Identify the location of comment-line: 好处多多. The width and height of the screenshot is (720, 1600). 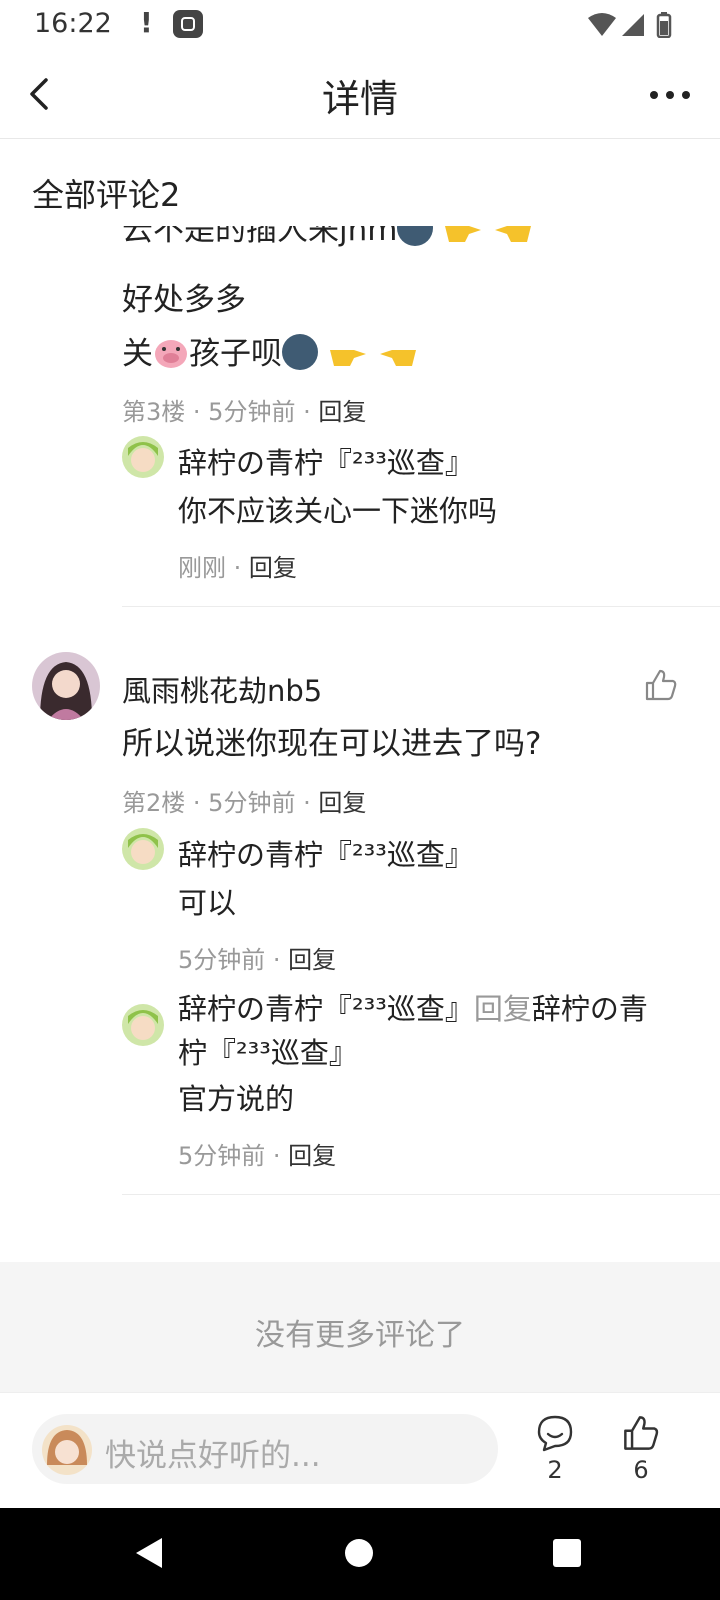
(184, 300).